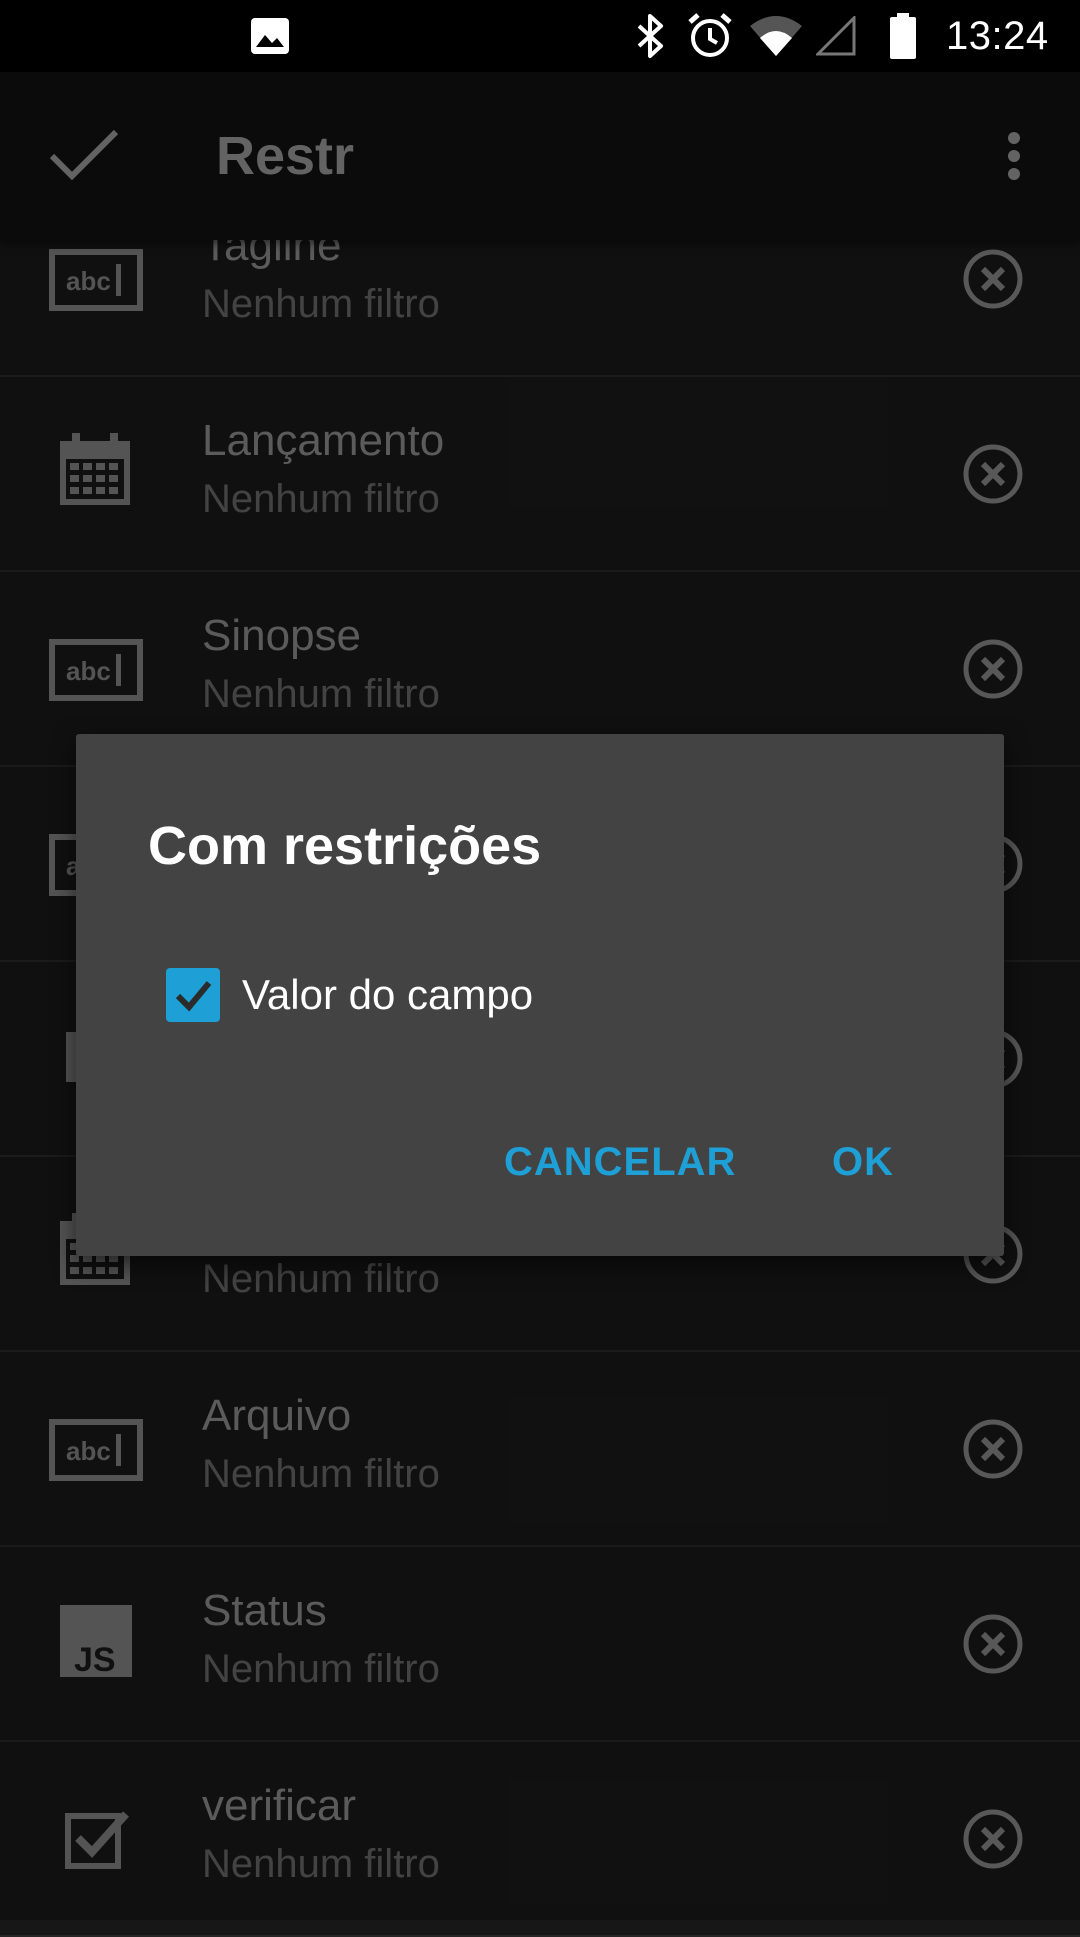  What do you see at coordinates (345, 846) in the screenshot?
I see `dialog-title: Com restrições` at bounding box center [345, 846].